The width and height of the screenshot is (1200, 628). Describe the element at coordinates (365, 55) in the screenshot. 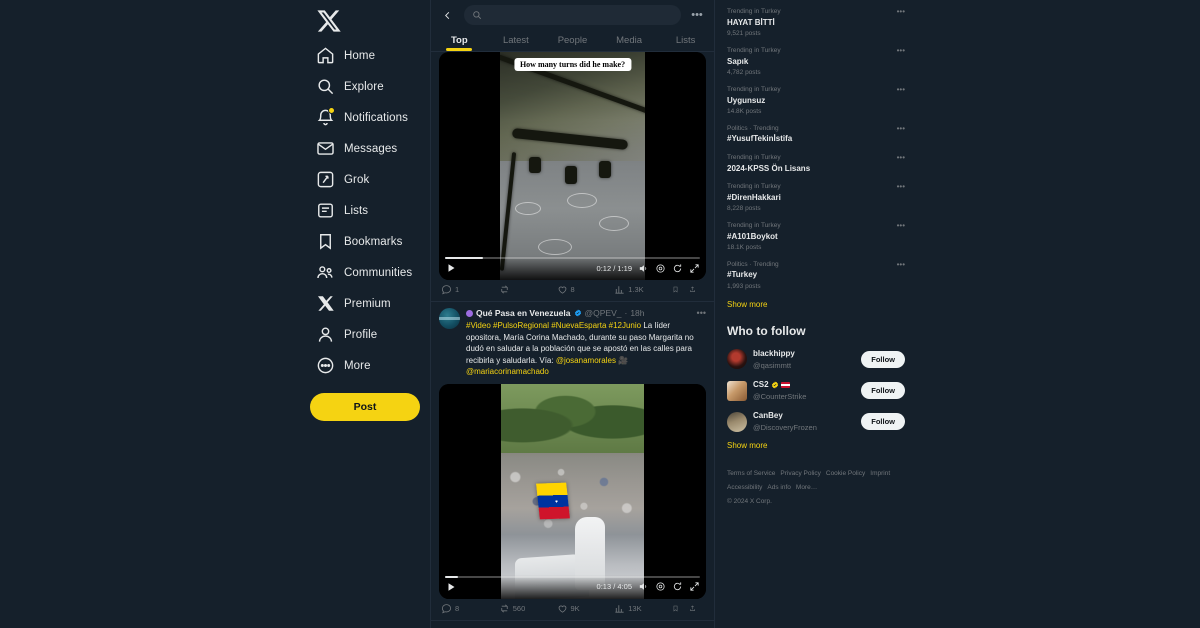

I see `sidebar-item-home: Home` at that location.